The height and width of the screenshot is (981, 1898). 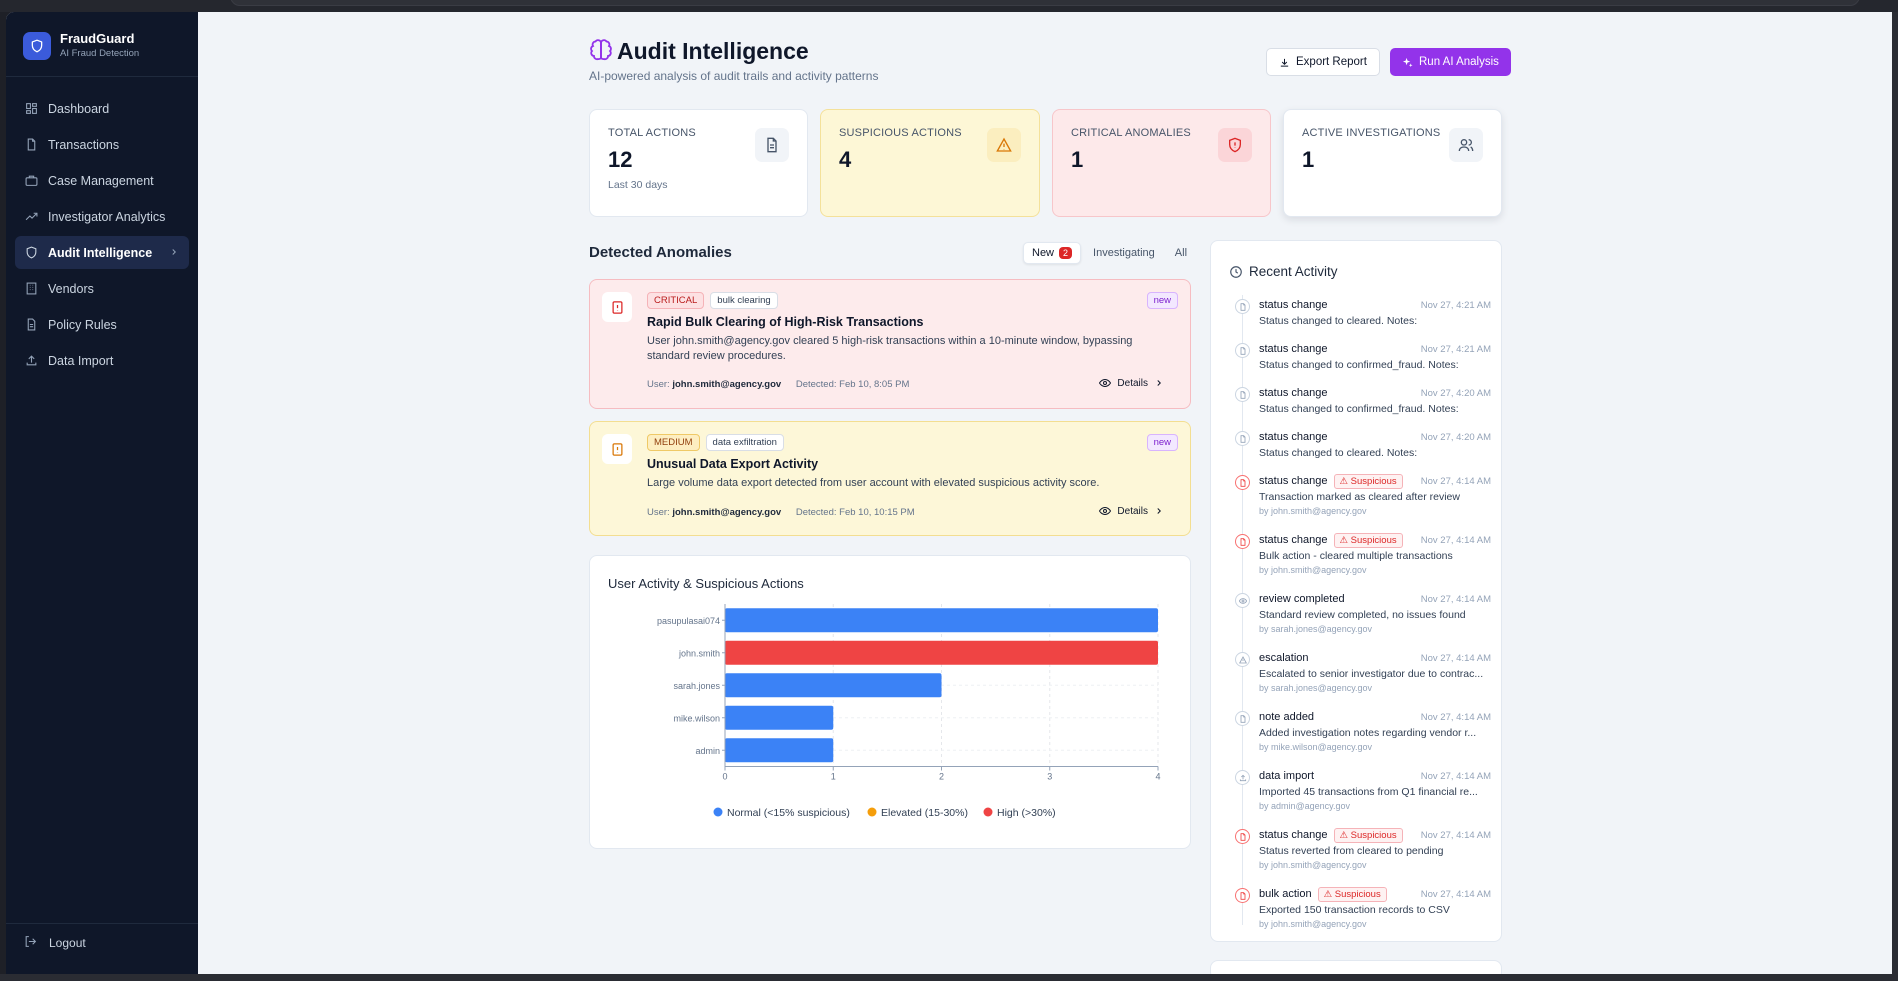 What do you see at coordinates (1293, 271) in the screenshot?
I see `recent-activity-title: Recent Activity` at bounding box center [1293, 271].